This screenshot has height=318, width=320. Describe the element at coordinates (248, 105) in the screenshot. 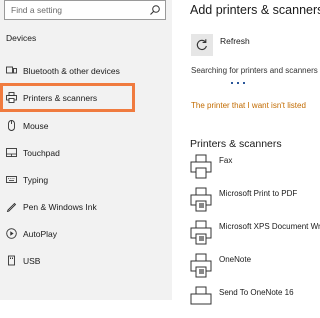

I see `printer-not-listed-link: The printer that I want isn't listed` at that location.